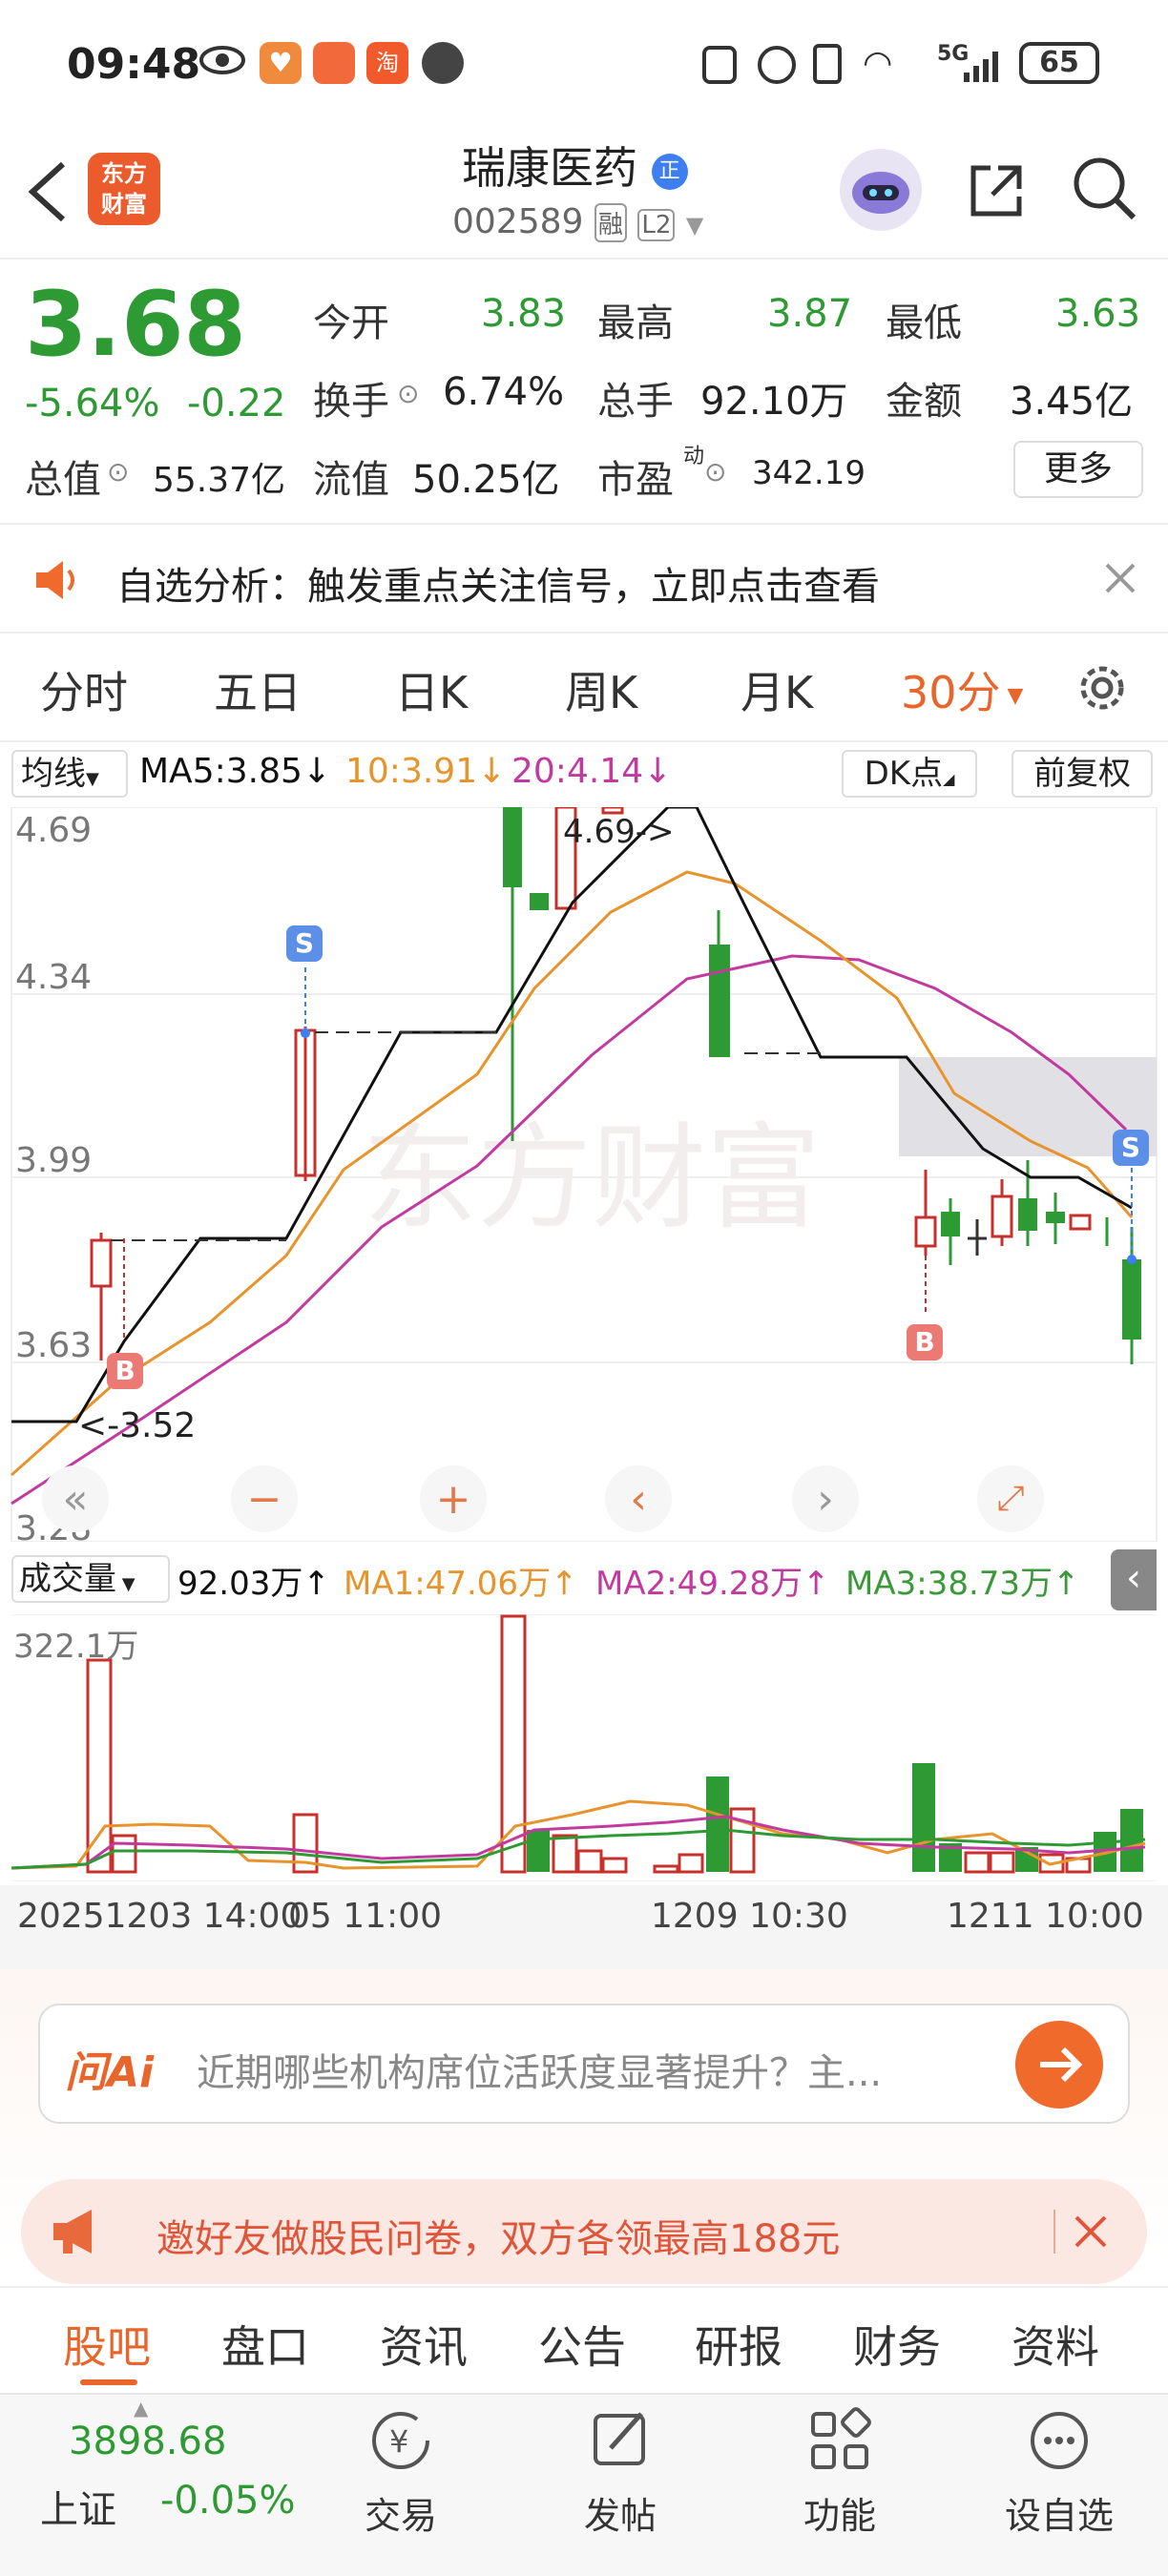 Image resolution: width=1168 pixels, height=2576 pixels. What do you see at coordinates (839, 2483) in the screenshot?
I see `function-button: 功能` at bounding box center [839, 2483].